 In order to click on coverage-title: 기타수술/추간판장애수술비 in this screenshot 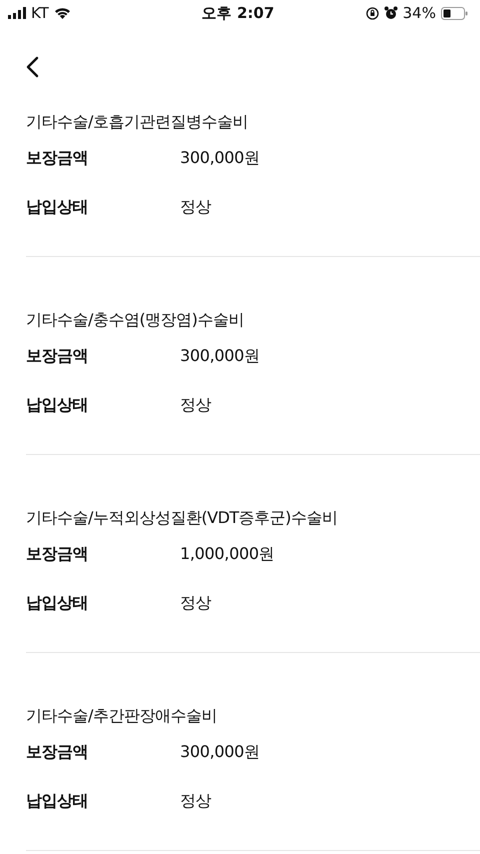, I will do `click(122, 716)`.